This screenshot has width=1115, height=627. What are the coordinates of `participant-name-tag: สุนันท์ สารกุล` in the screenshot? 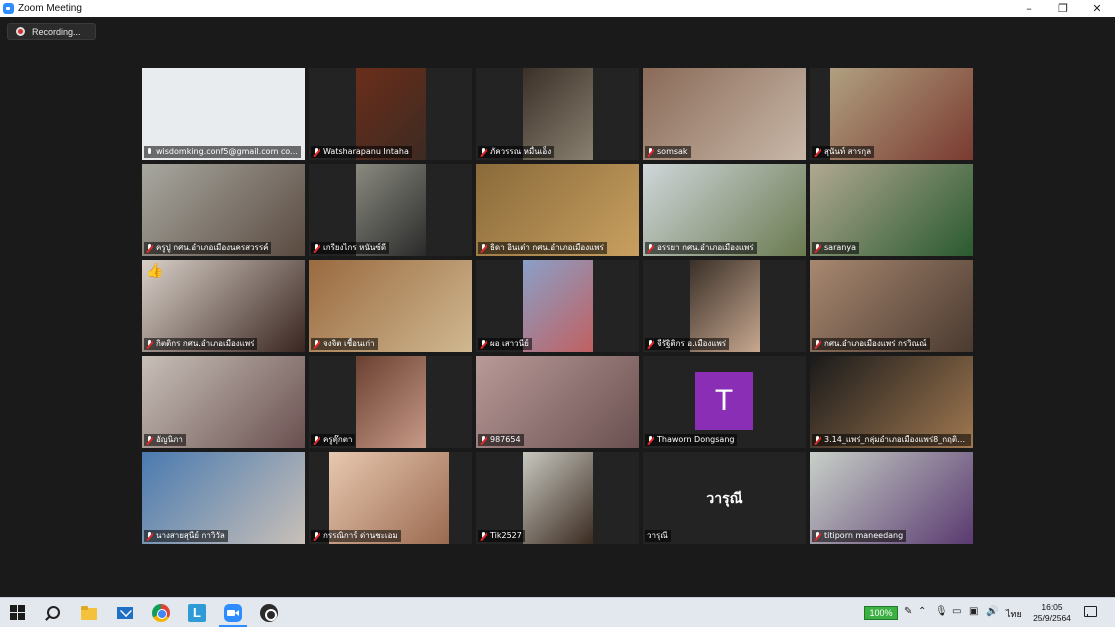 It's located at (843, 152).